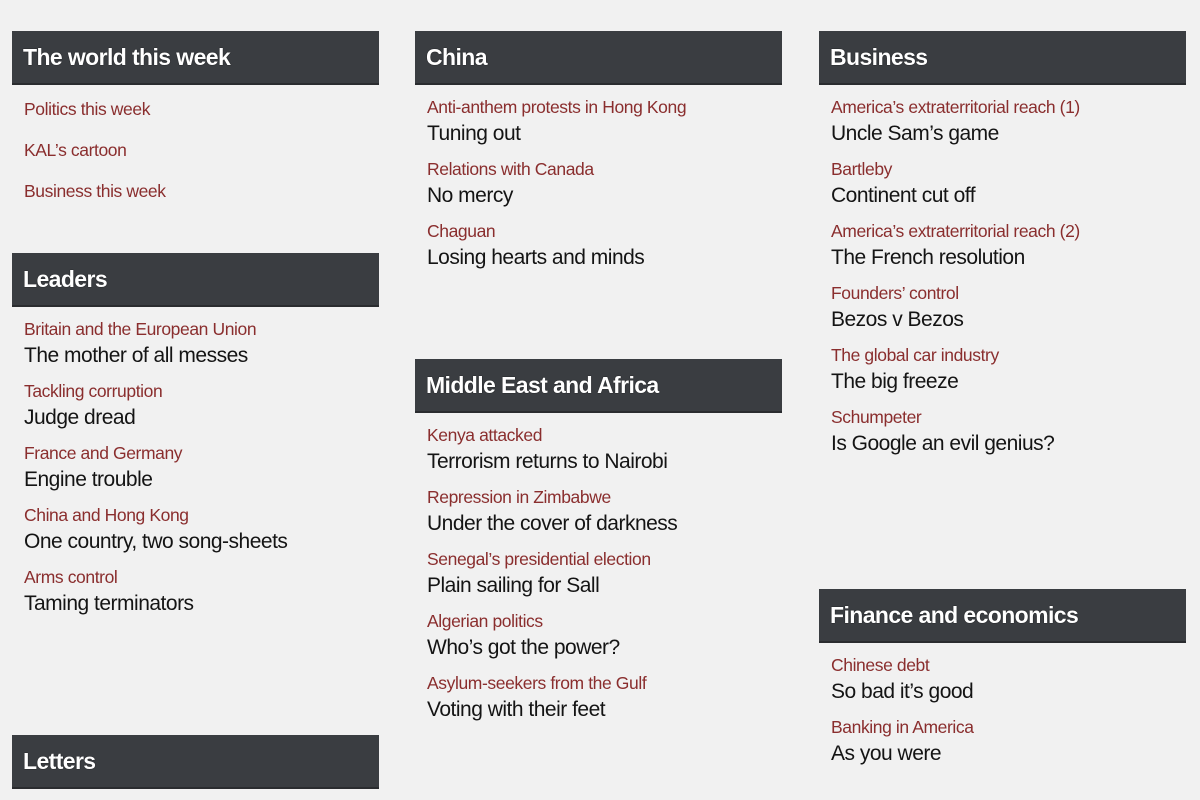  What do you see at coordinates (195, 280) in the screenshot?
I see `section-header: Leaders` at bounding box center [195, 280].